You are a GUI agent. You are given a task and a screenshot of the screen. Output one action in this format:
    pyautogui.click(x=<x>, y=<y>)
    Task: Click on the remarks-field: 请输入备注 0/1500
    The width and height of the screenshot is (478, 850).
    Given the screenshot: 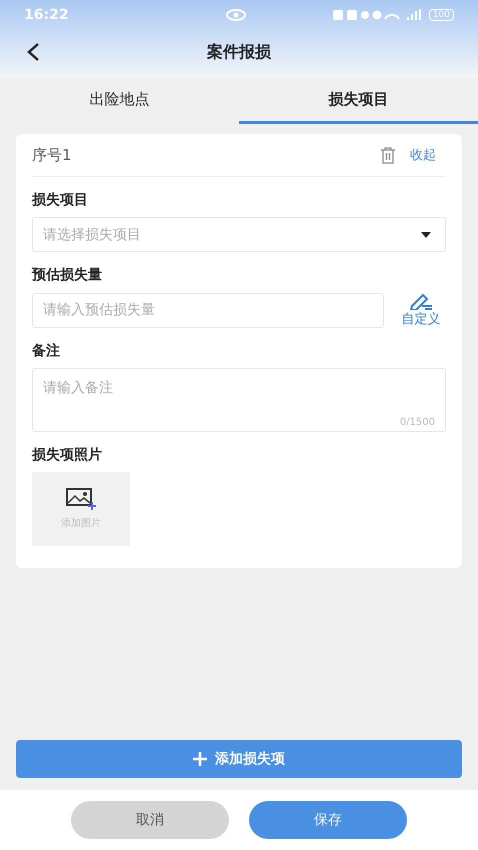 What is the action you would take?
    pyautogui.click(x=239, y=400)
    